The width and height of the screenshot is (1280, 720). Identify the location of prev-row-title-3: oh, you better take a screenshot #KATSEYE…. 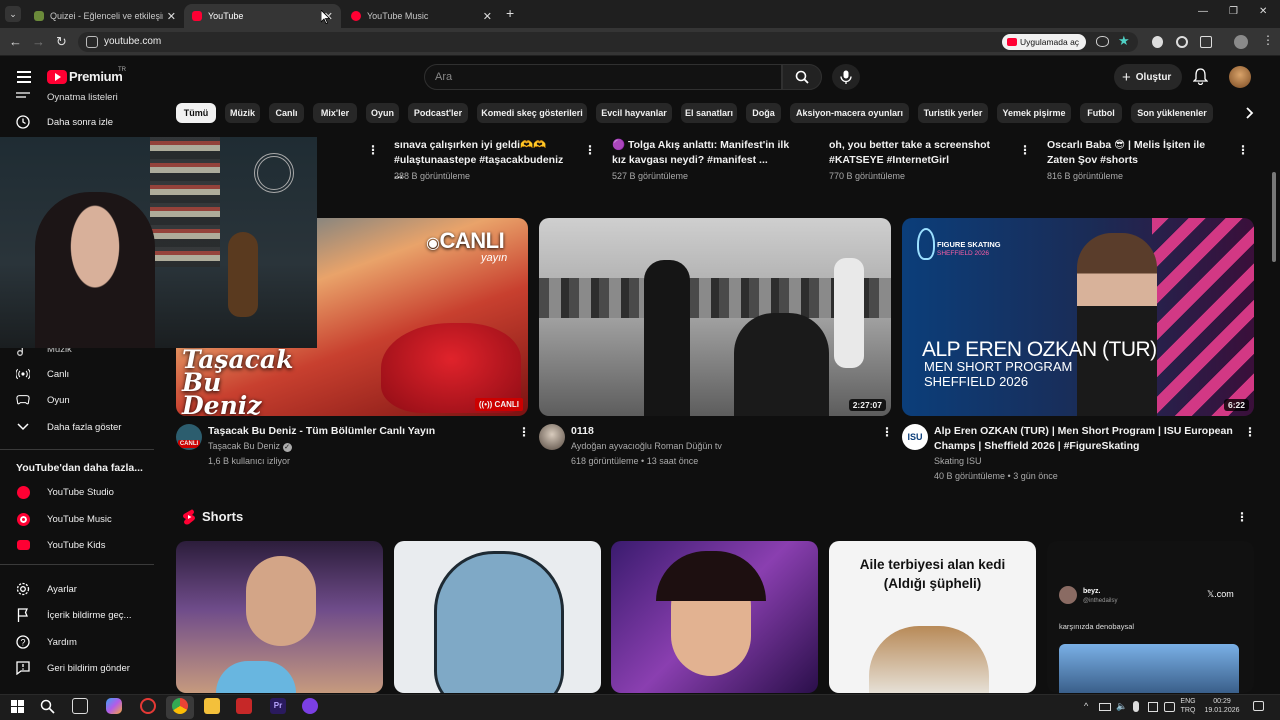
(921, 153).